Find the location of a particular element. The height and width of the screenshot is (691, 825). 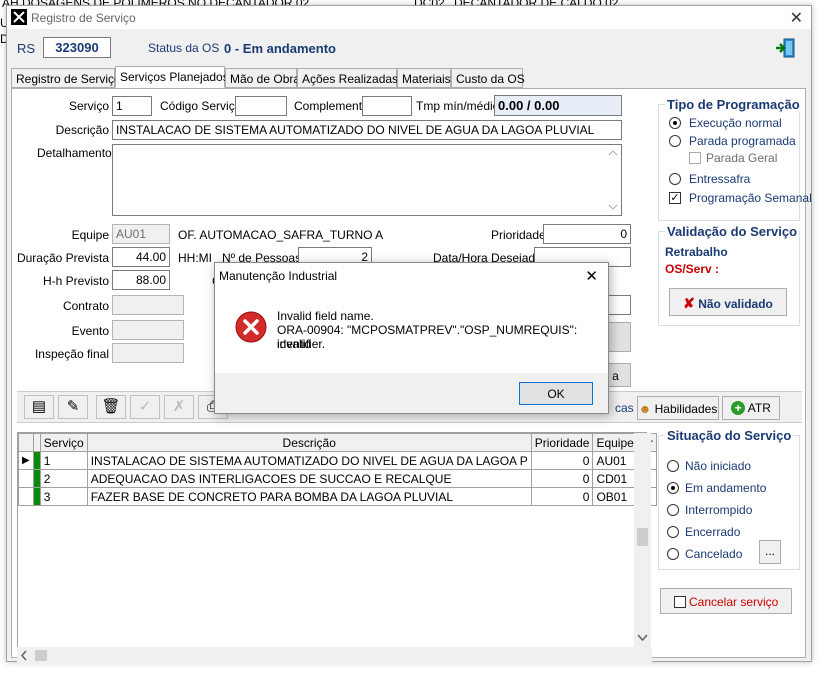

edit-doc-icon: ✎ is located at coordinates (73, 407).